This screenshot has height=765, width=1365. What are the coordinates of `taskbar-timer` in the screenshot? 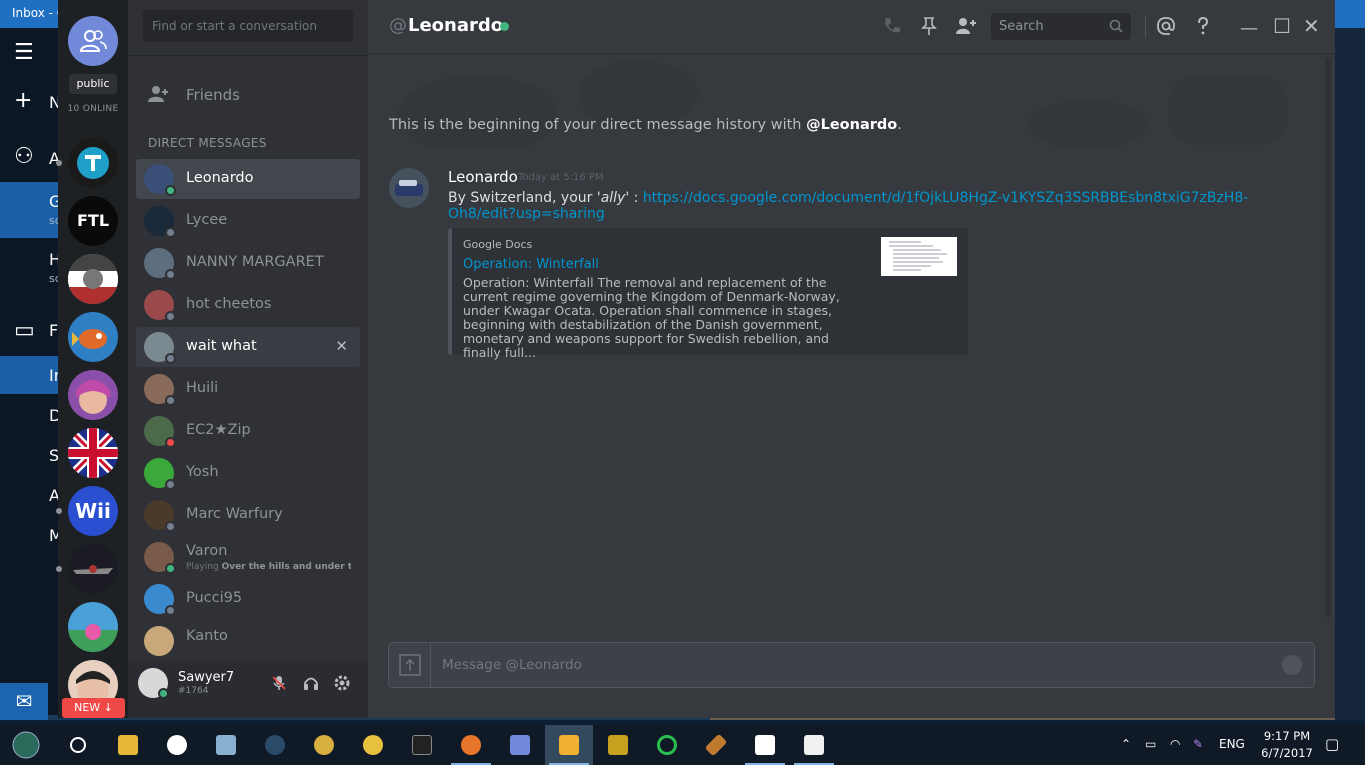 It's located at (324, 745).